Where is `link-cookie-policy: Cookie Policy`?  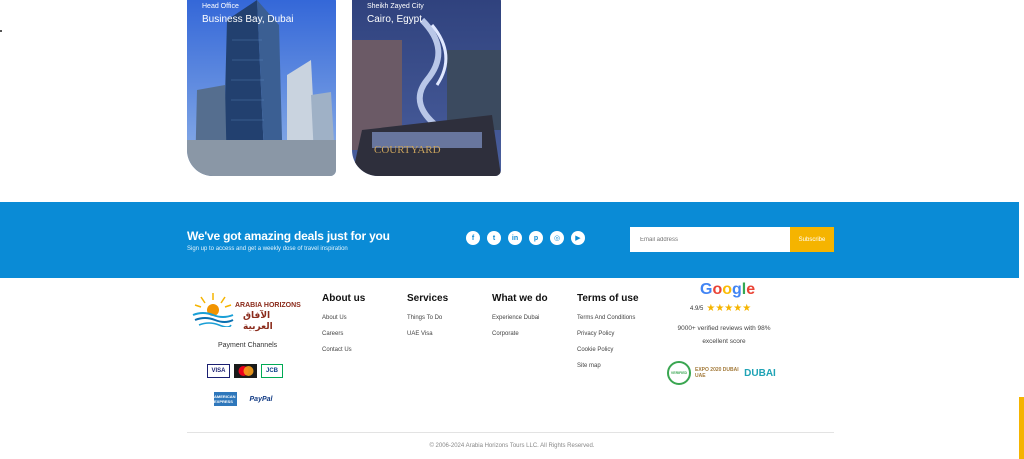 link-cookie-policy: Cookie Policy is located at coordinates (608, 350).